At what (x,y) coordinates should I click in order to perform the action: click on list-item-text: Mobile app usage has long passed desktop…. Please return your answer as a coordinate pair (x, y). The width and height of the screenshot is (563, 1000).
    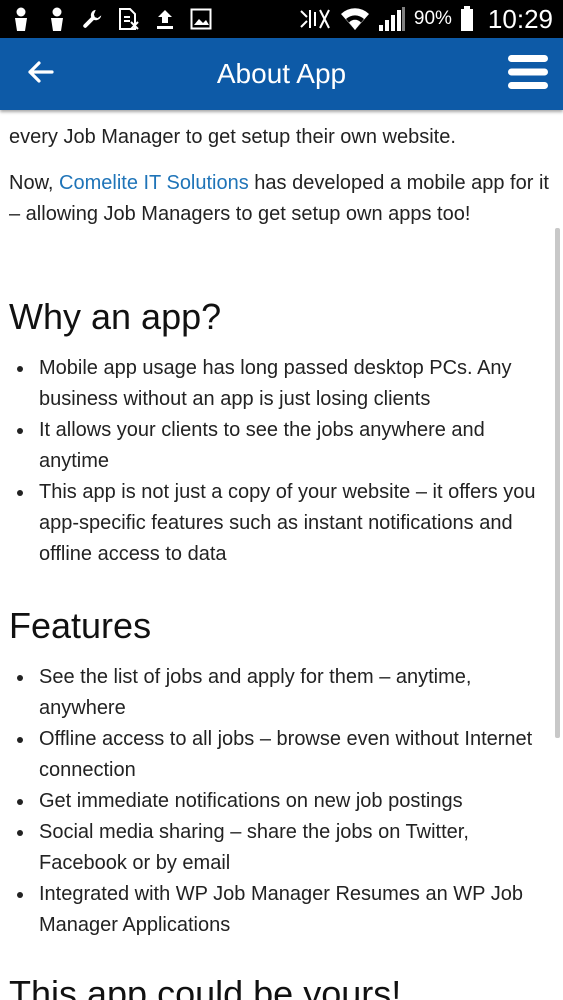
    Looking at the image, I should click on (275, 383).